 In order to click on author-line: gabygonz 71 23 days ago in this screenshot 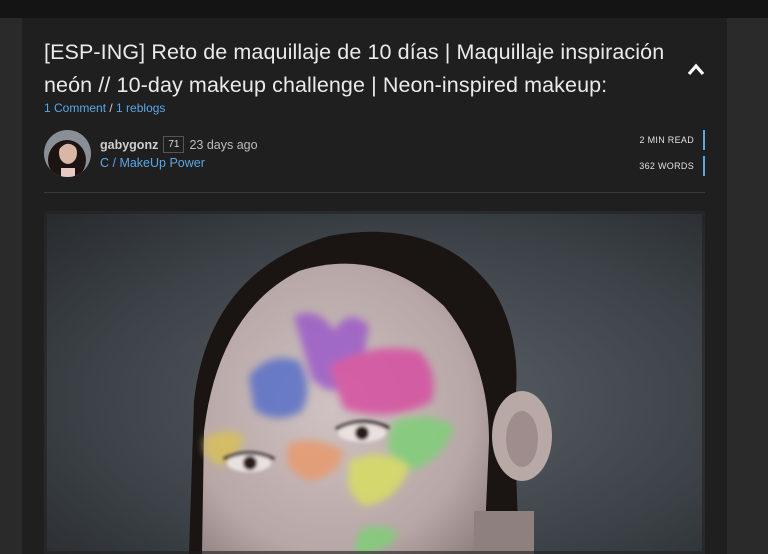, I will do `click(179, 144)`.